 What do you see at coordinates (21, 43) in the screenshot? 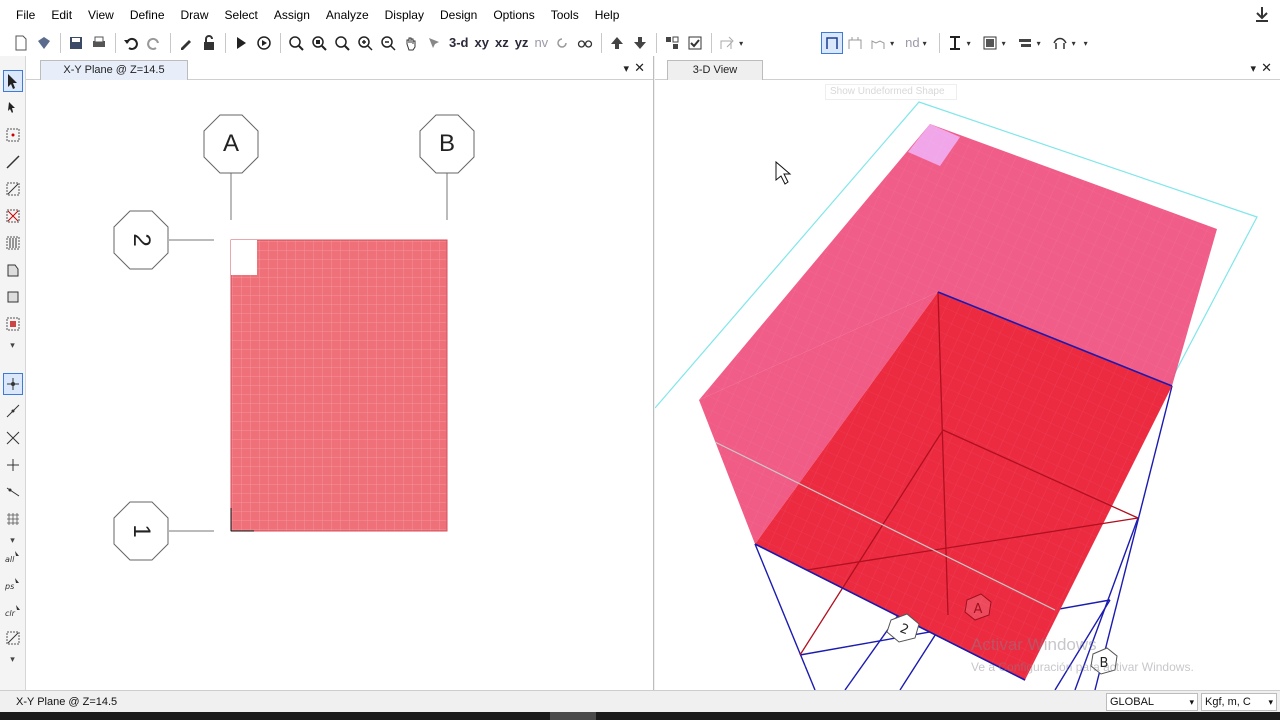
I see `new-model-button` at bounding box center [21, 43].